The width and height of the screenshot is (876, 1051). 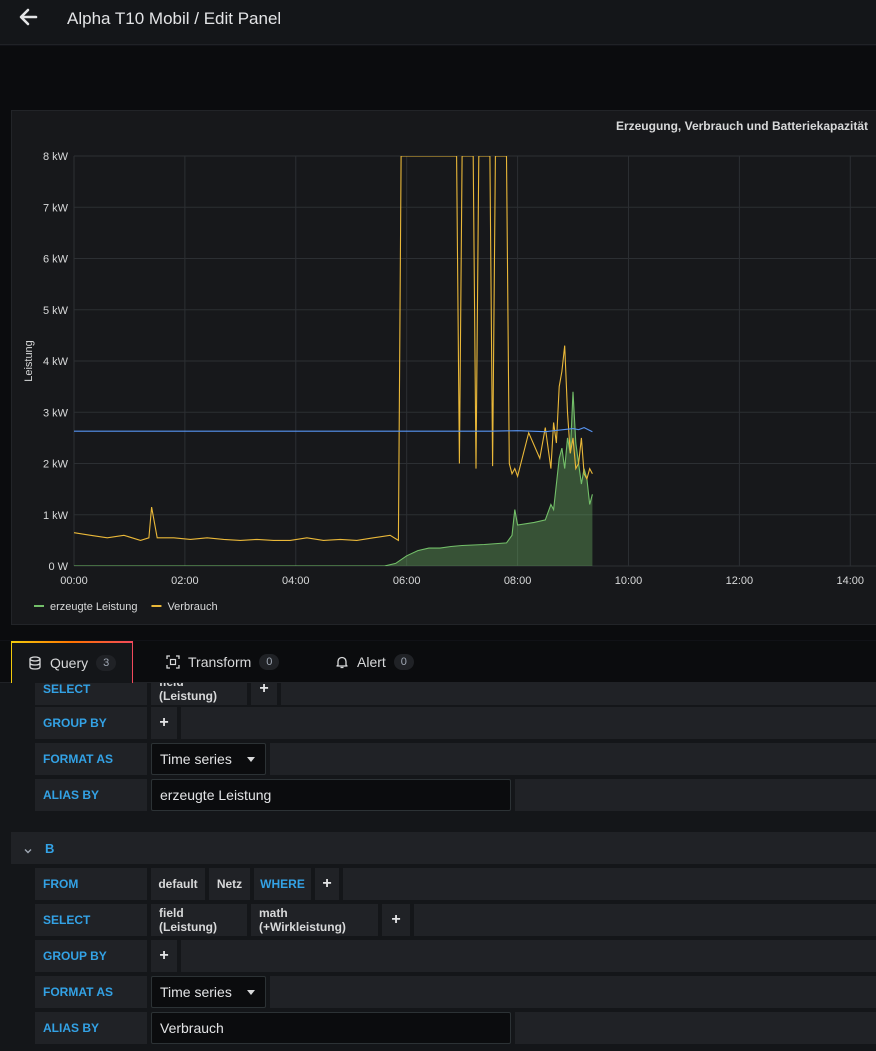 I want to click on x-tick-label: 00:00, so click(x=74, y=581).